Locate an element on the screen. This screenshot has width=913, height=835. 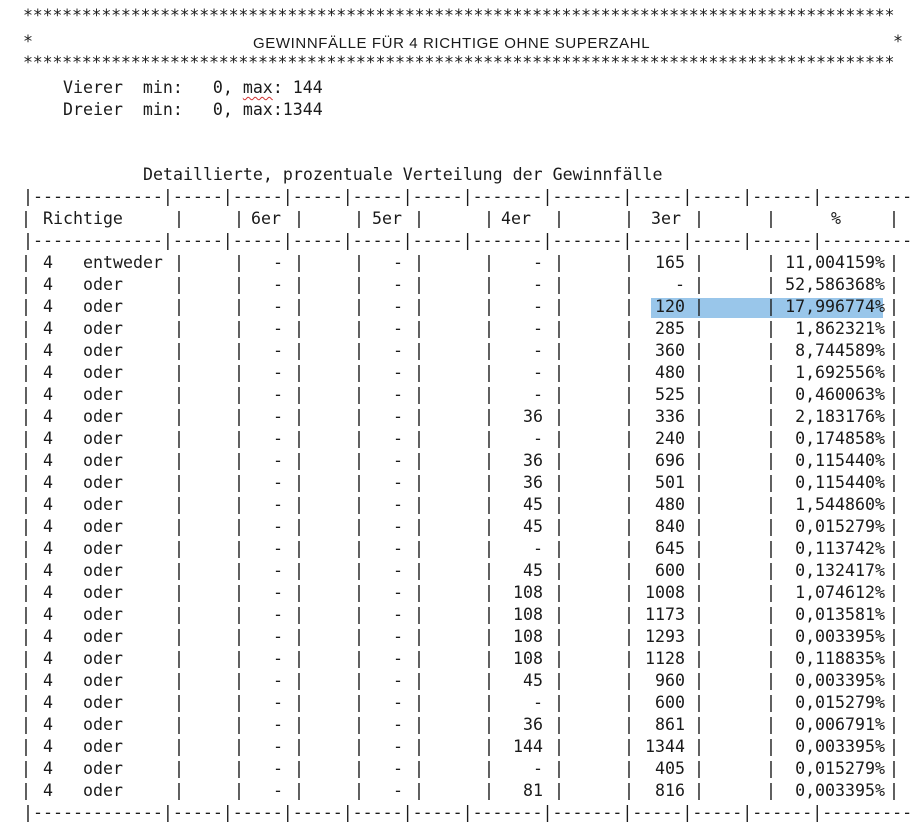
row-3er-value: 645 is located at coordinates (670, 548).